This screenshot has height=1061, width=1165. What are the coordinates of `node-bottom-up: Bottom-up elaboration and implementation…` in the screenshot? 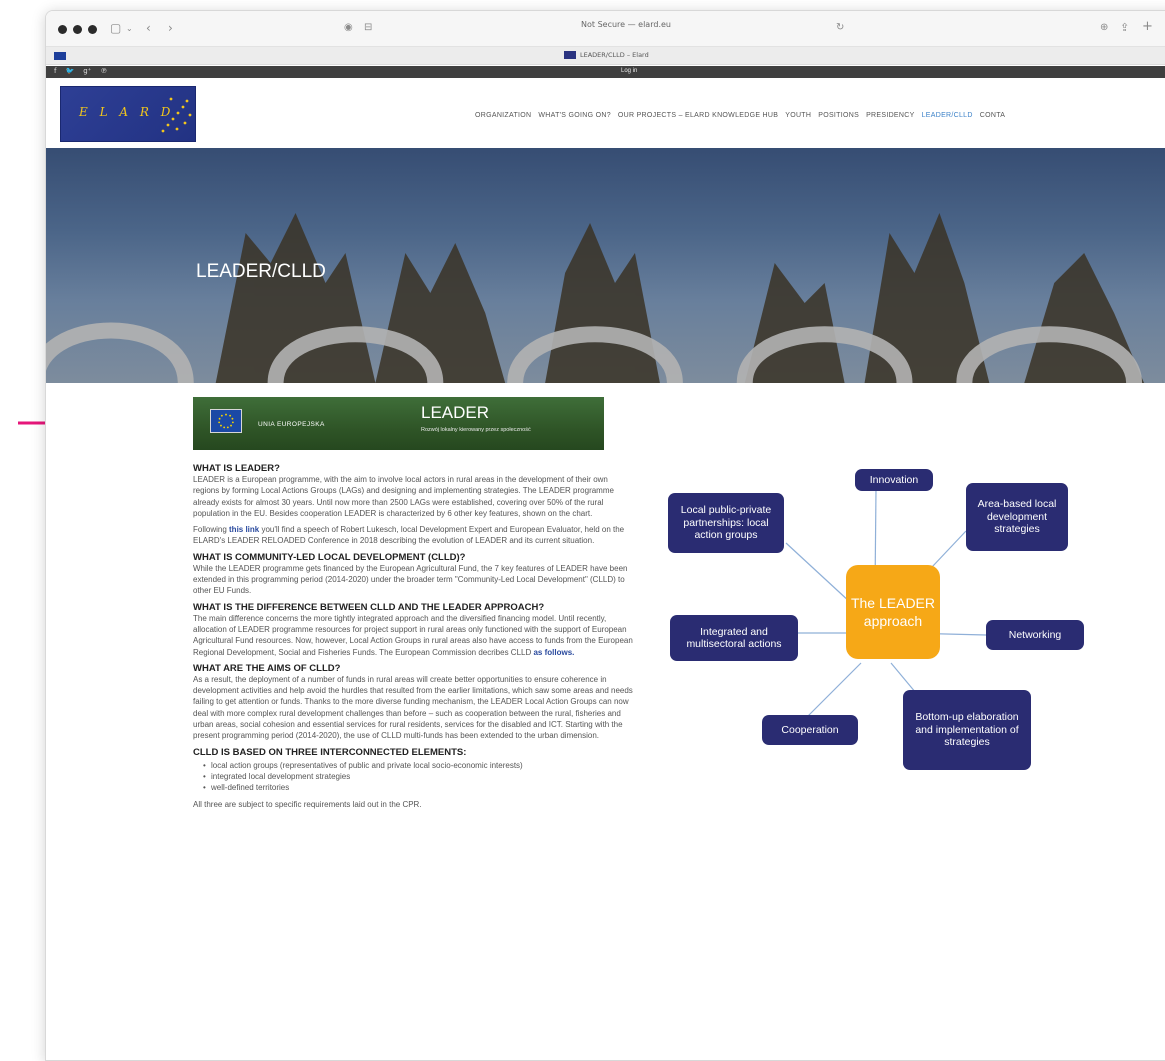 It's located at (967, 730).